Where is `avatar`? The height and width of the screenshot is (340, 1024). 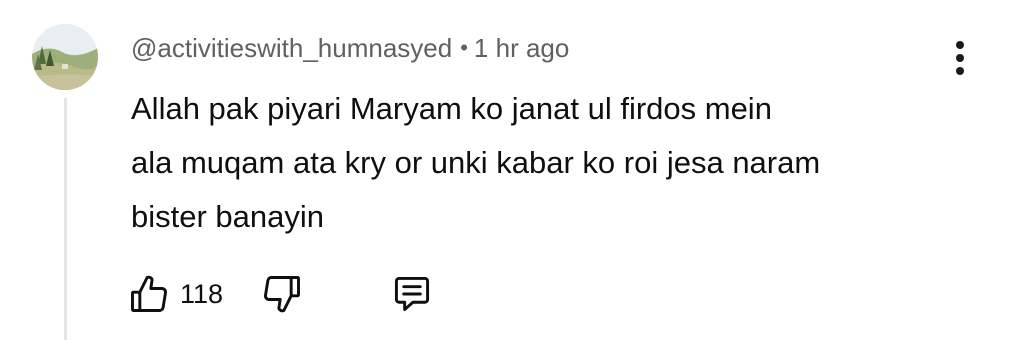
avatar is located at coordinates (65, 57).